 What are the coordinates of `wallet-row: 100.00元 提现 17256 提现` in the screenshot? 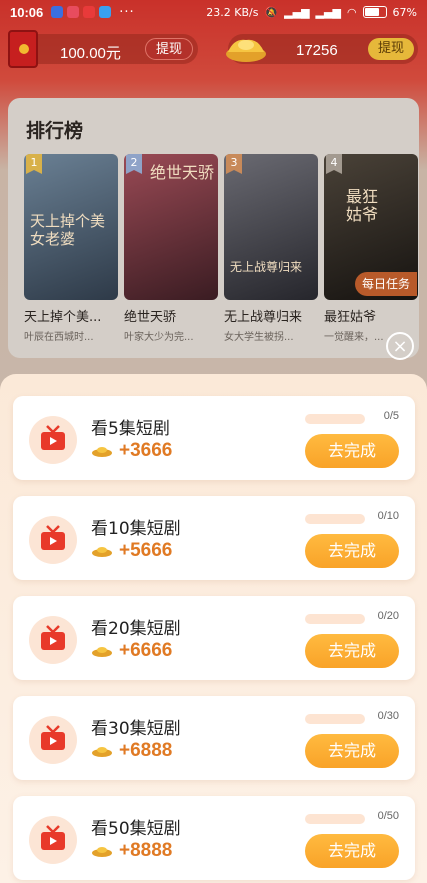 It's located at (213, 50).